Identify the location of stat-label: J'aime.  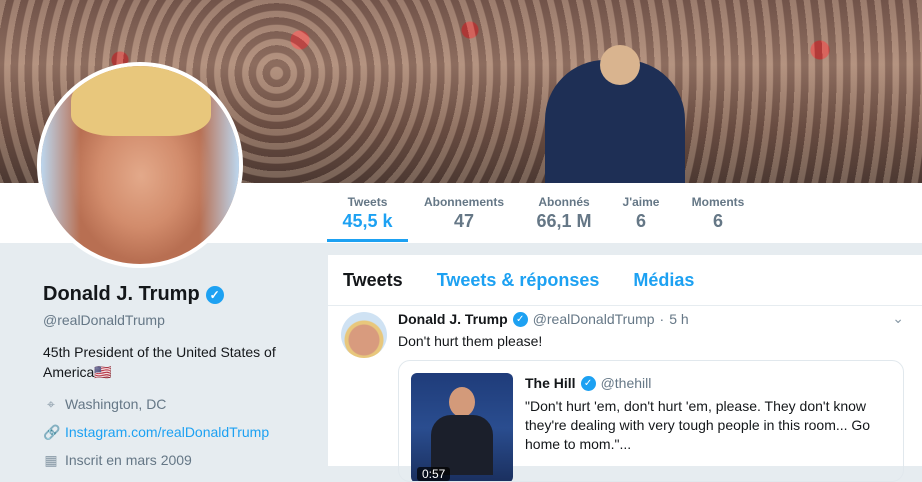
(641, 202).